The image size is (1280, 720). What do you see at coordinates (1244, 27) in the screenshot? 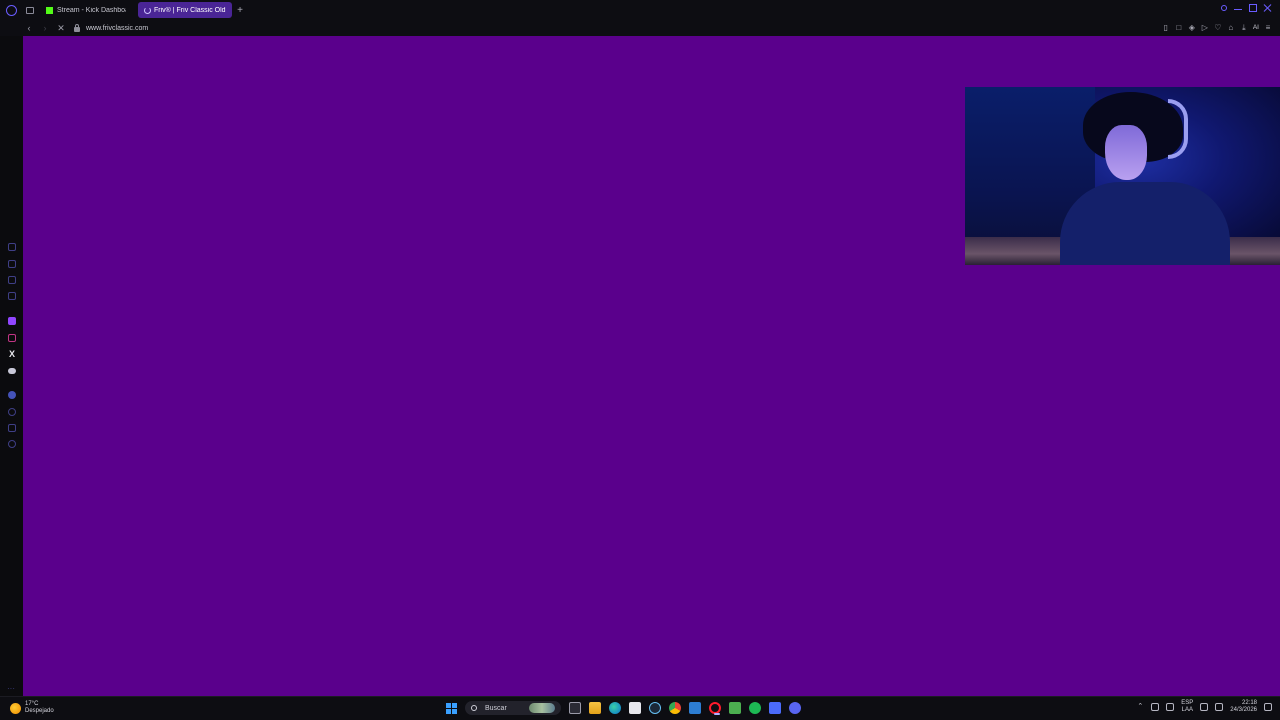
I see `download-icon: ⤓` at bounding box center [1244, 27].